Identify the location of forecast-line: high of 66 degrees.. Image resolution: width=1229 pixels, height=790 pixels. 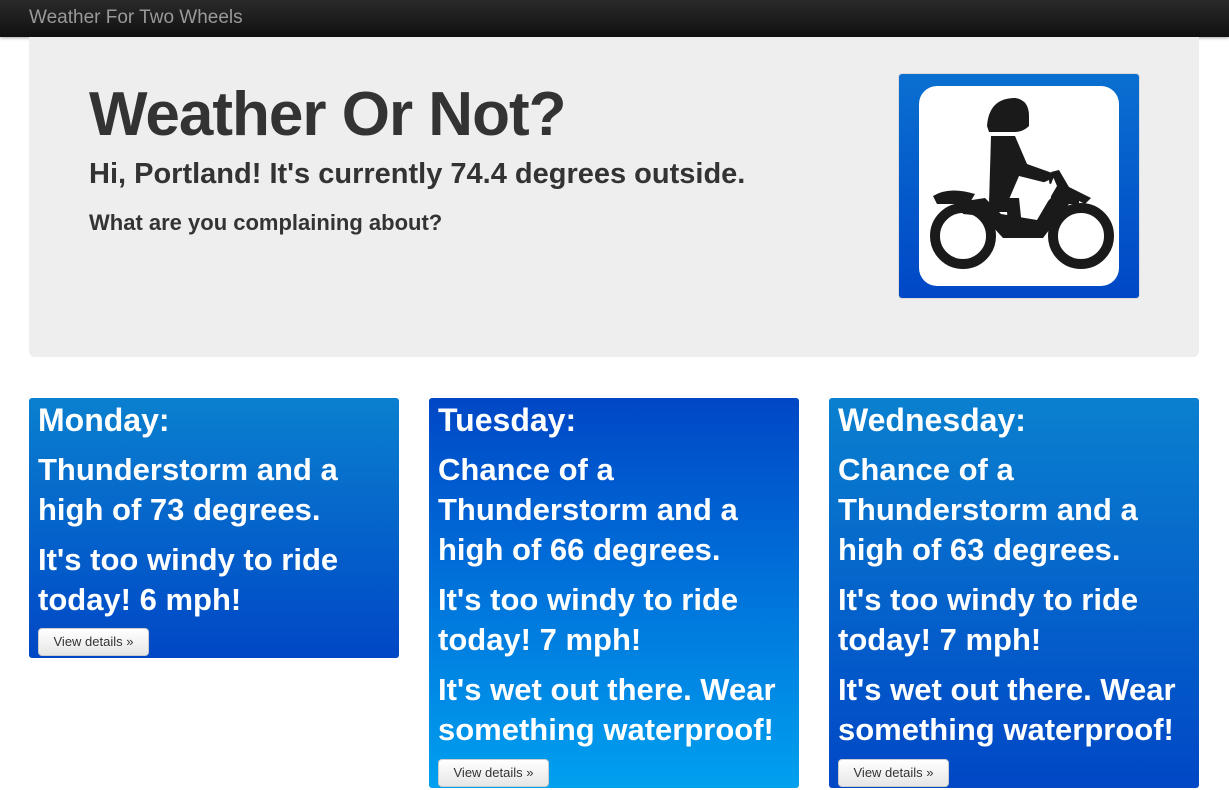
(579, 549).